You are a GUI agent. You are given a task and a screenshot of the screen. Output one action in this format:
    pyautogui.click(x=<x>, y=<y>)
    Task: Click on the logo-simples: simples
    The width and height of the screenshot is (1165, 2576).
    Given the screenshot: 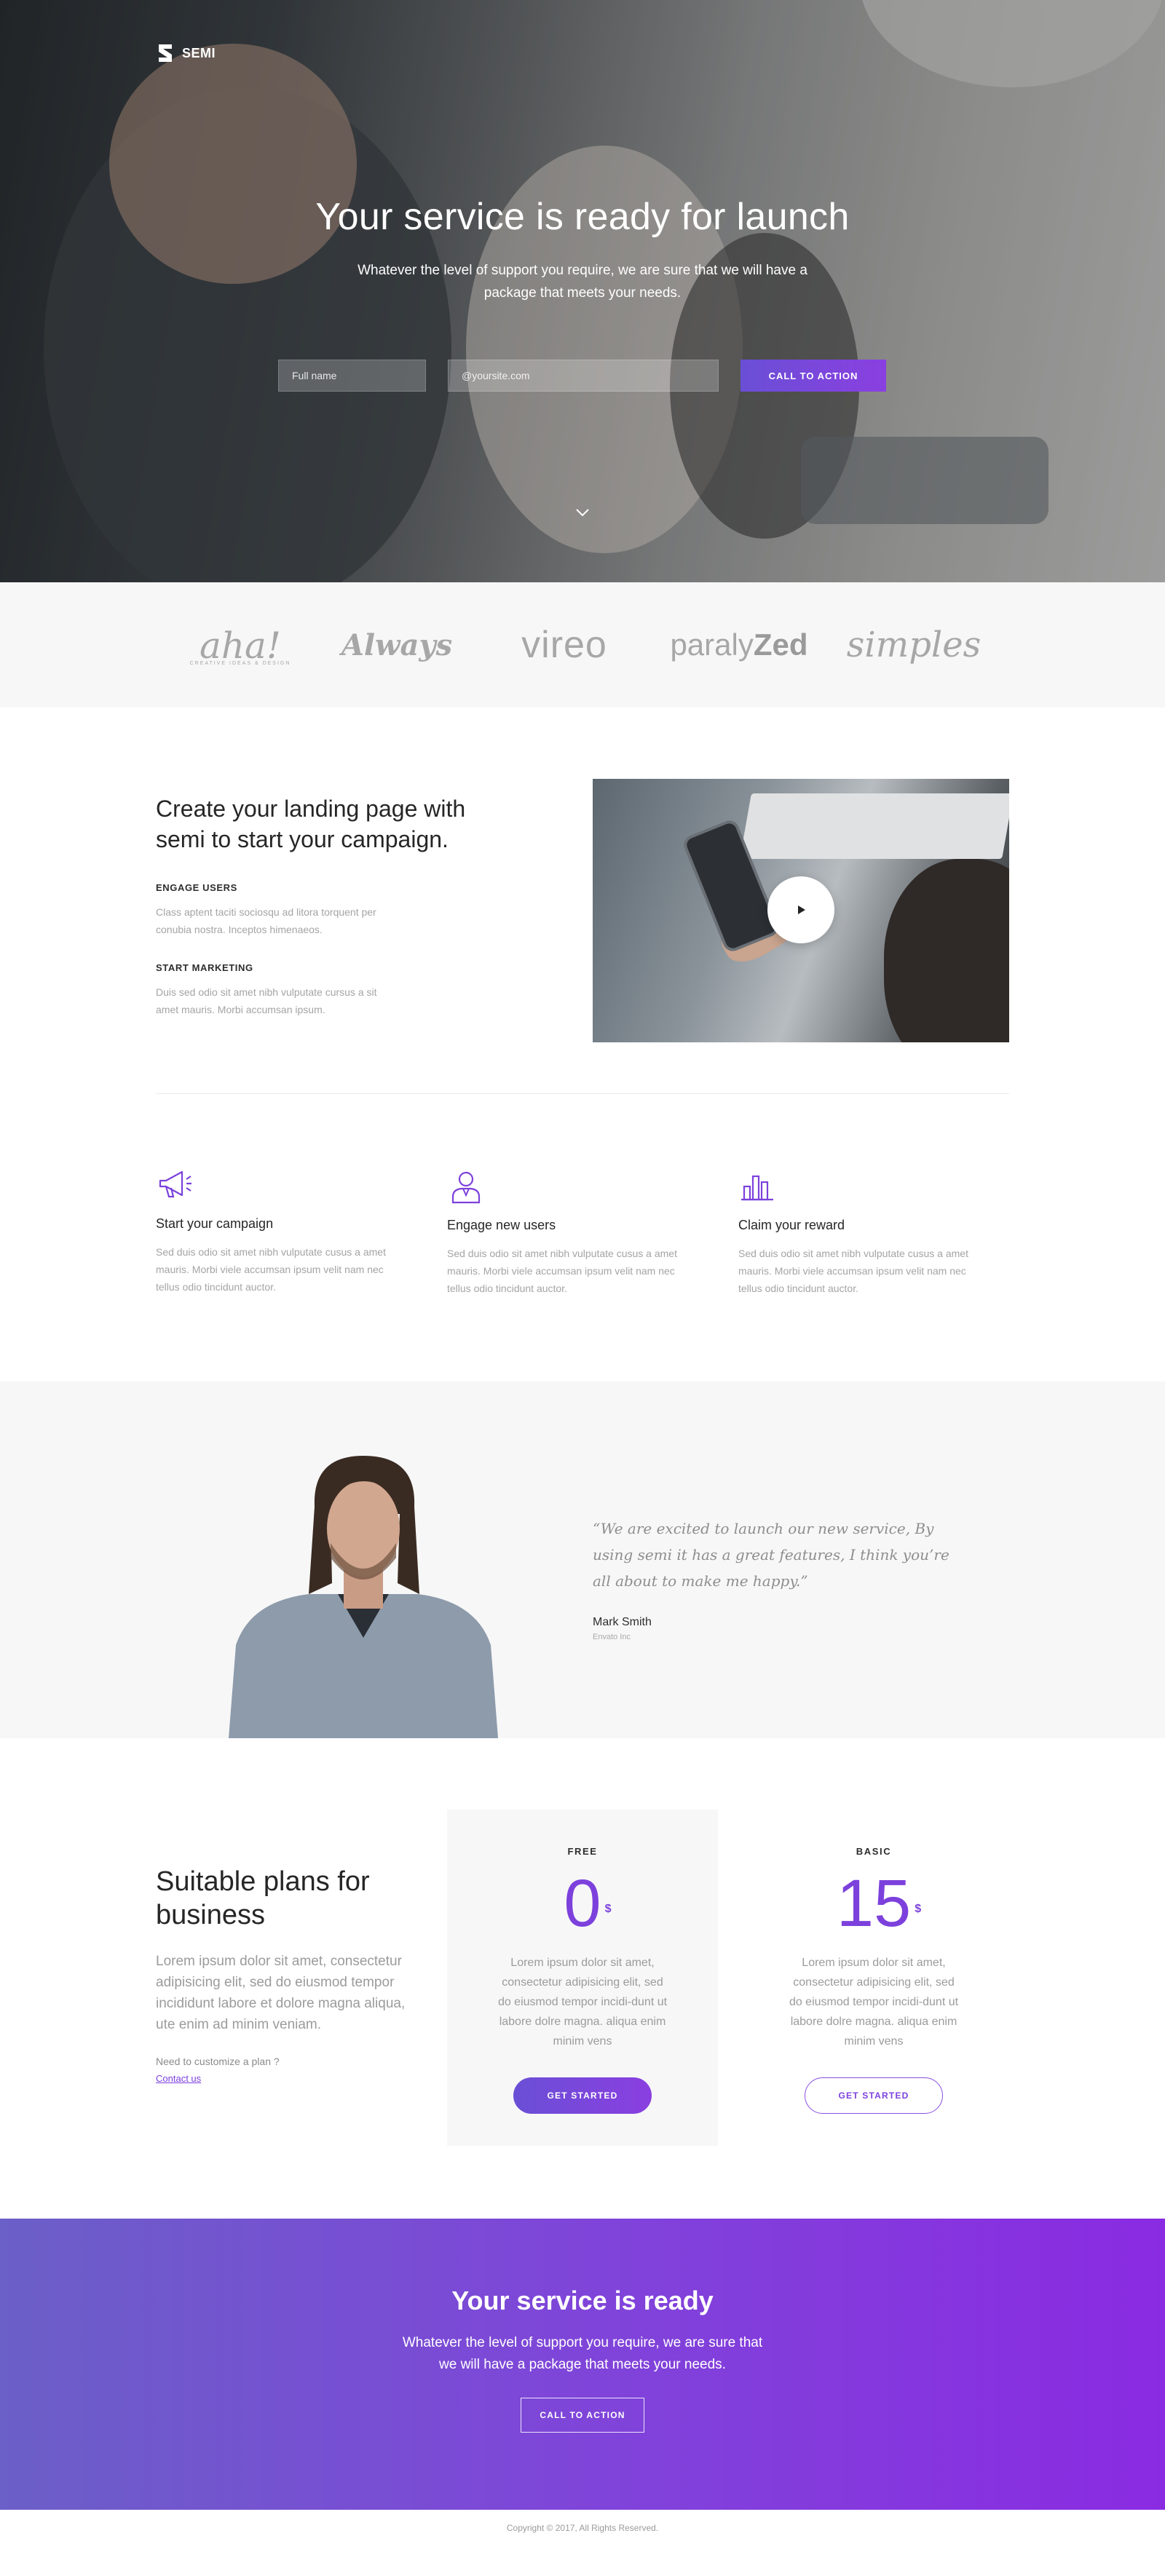 What is the action you would take?
    pyautogui.click(x=914, y=645)
    